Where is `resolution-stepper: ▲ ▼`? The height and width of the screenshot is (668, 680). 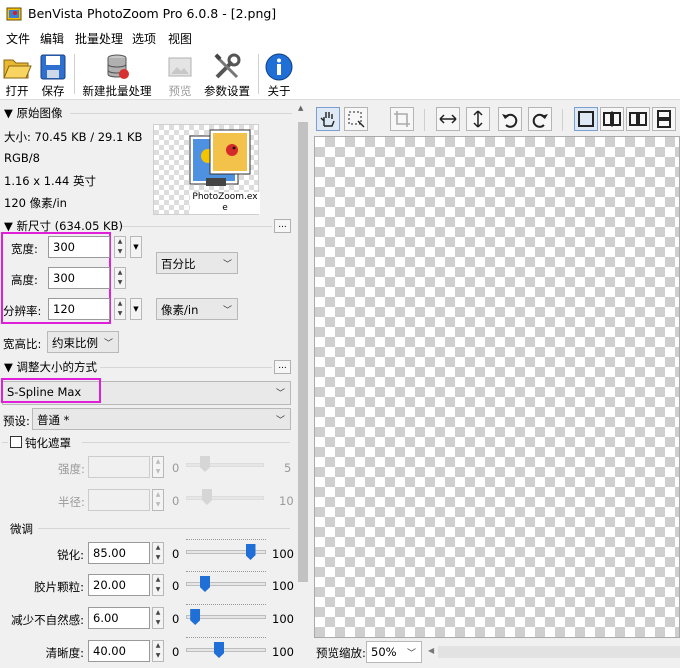 resolution-stepper: ▲ ▼ is located at coordinates (120, 309).